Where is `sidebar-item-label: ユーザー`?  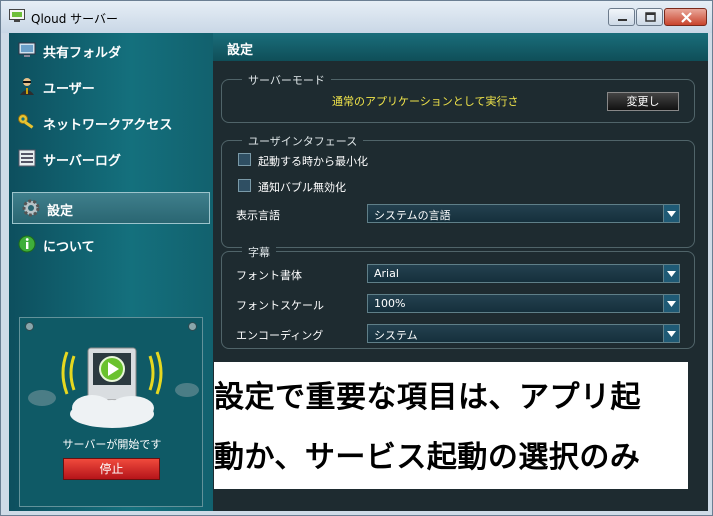 sidebar-item-label: ユーザー is located at coordinates (69, 89).